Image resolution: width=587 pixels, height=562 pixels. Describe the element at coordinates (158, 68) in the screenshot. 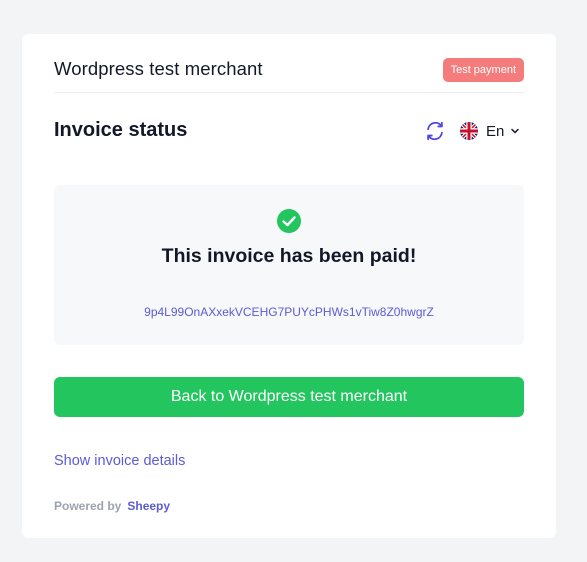

I see `merchant-name: Wordpress test merchant` at that location.